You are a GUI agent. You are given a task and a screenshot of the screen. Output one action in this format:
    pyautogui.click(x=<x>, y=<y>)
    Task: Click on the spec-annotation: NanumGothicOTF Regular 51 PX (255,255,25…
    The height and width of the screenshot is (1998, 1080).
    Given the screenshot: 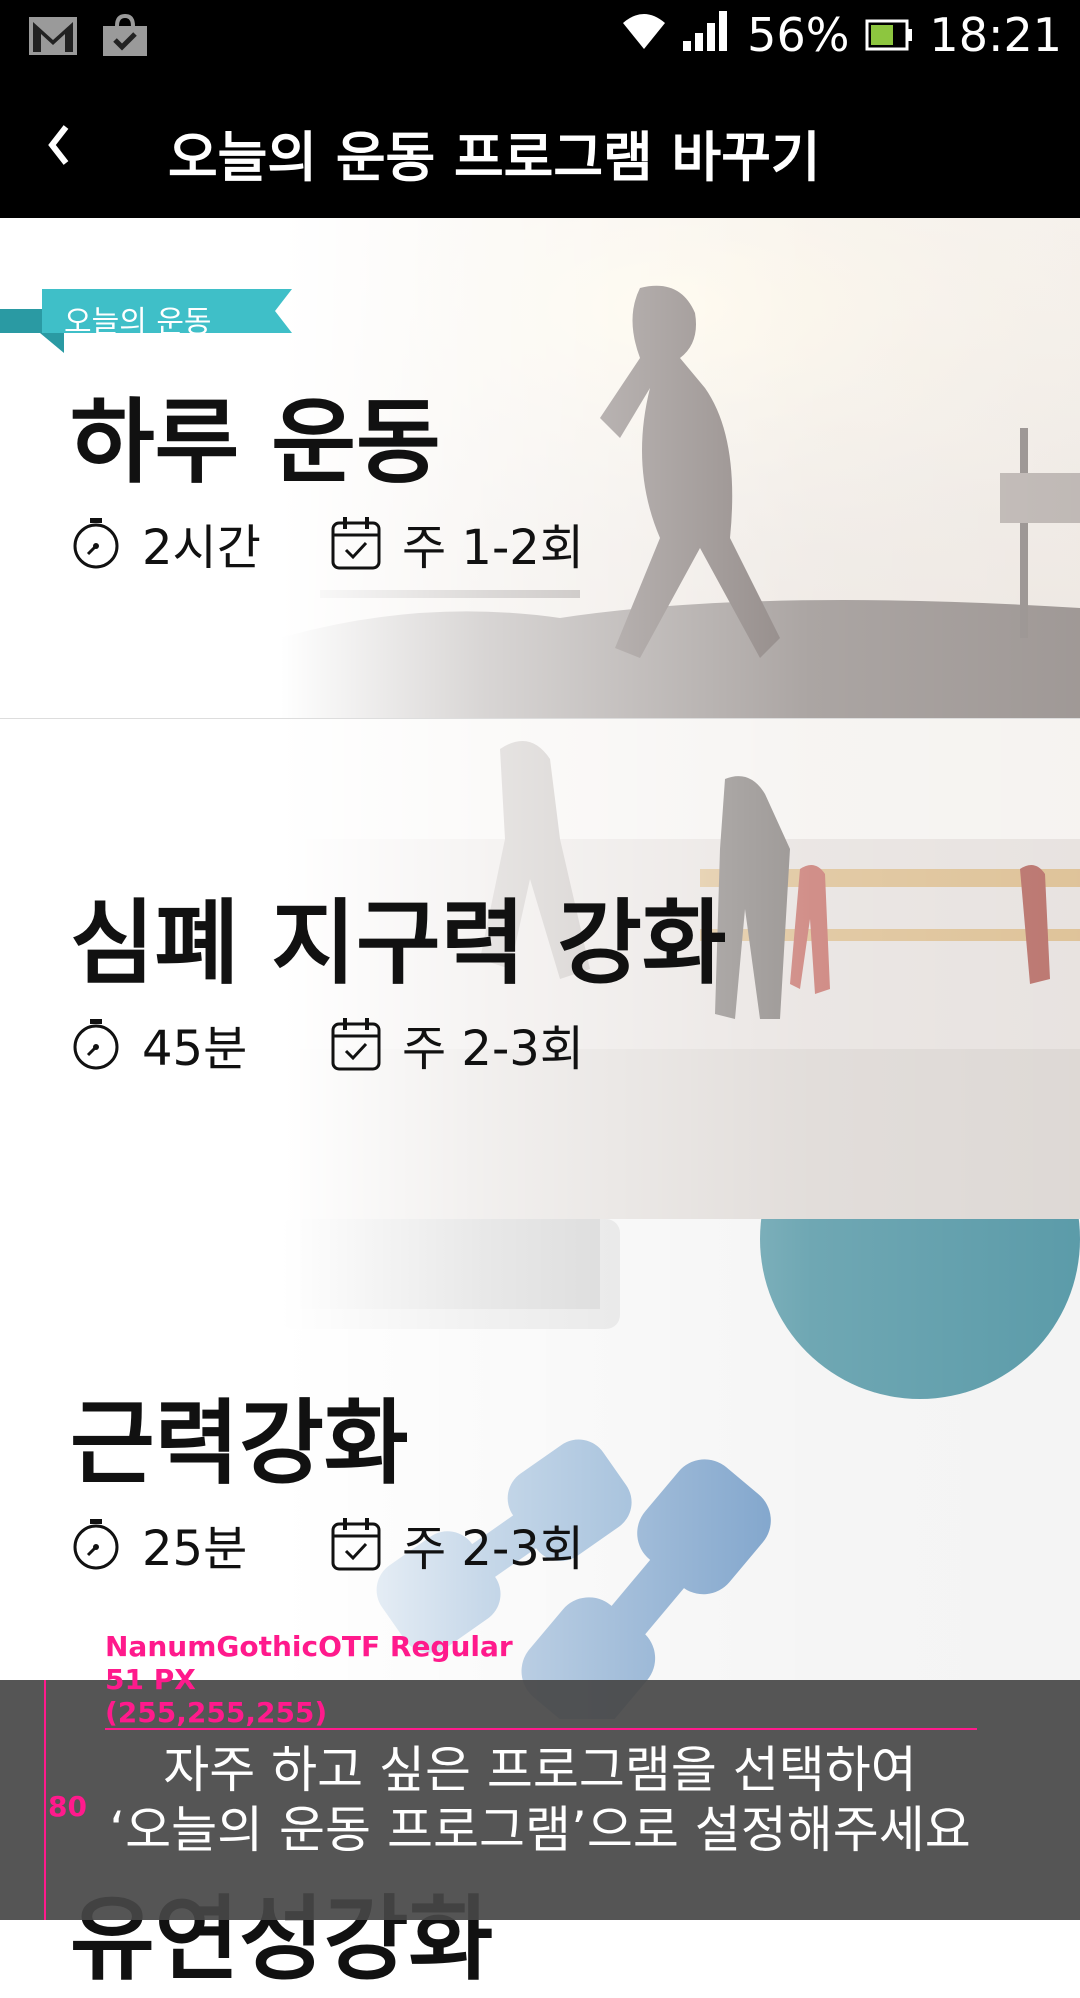 What is the action you would take?
    pyautogui.click(x=309, y=1679)
    